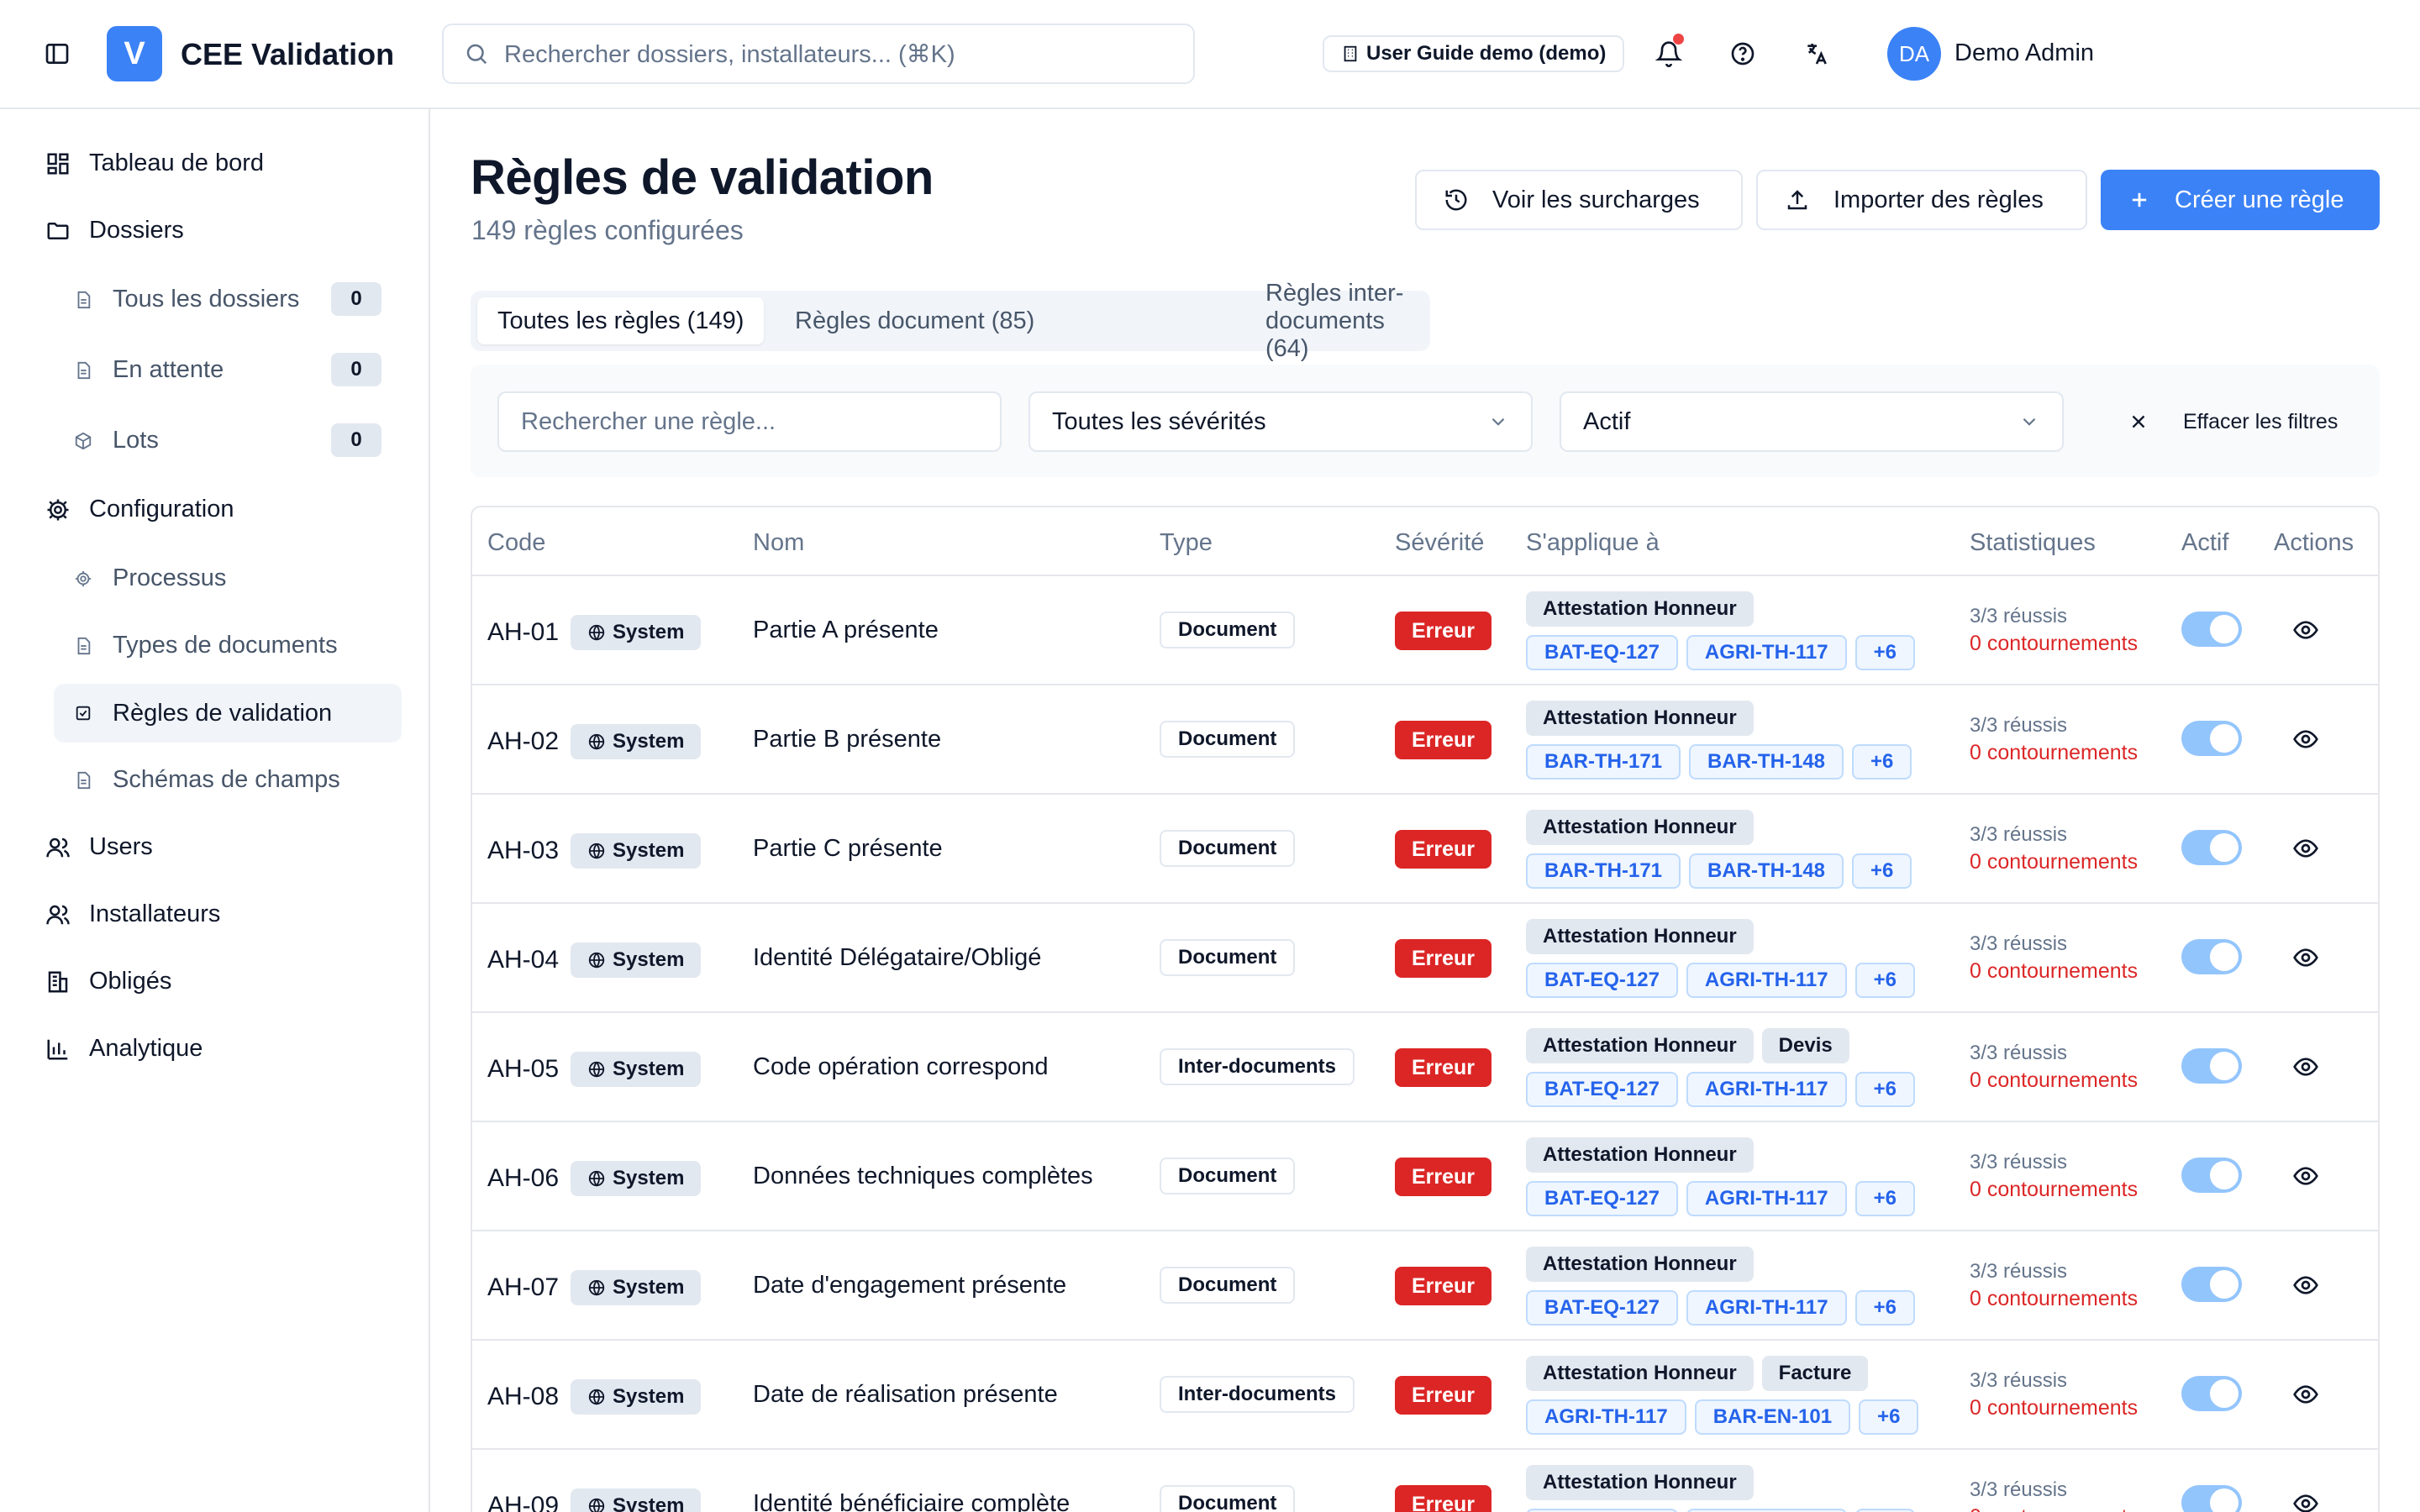 Image resolution: width=2420 pixels, height=1512 pixels. I want to click on sidebar-item-users: Users, so click(99, 847).